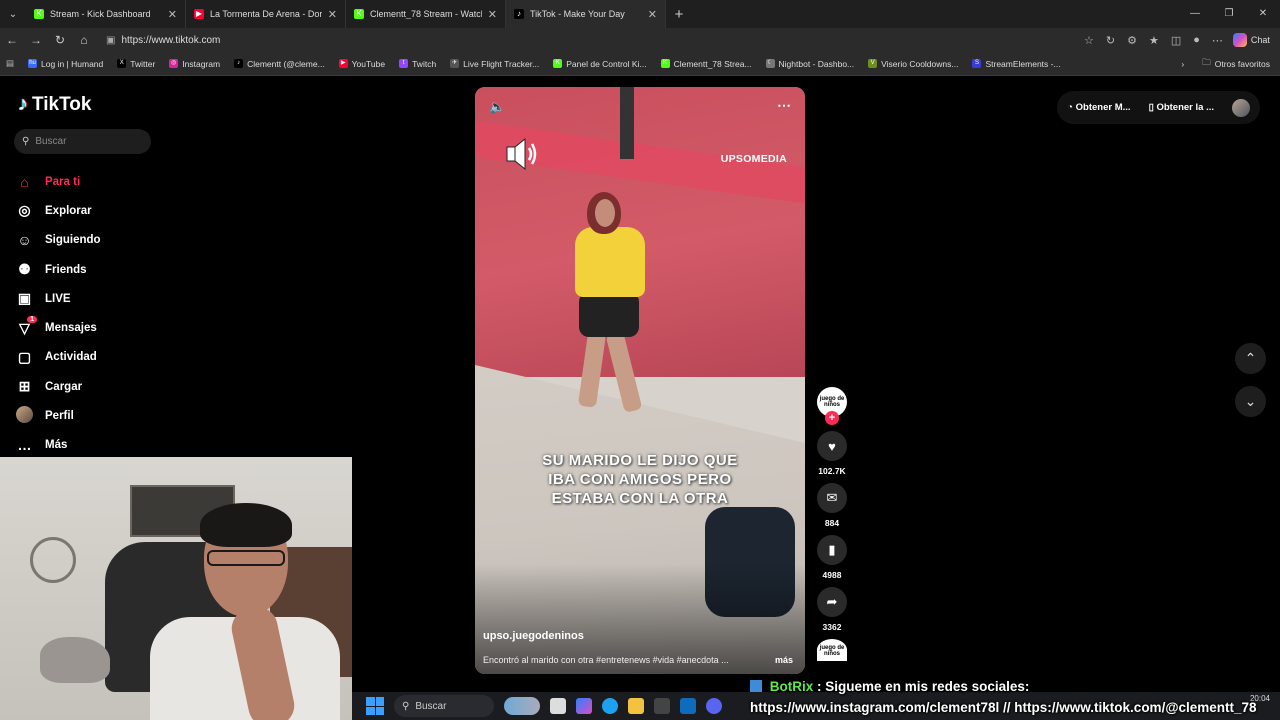 The height and width of the screenshot is (720, 1280). I want to click on extensions-icon: ⚙, so click(1132, 40).